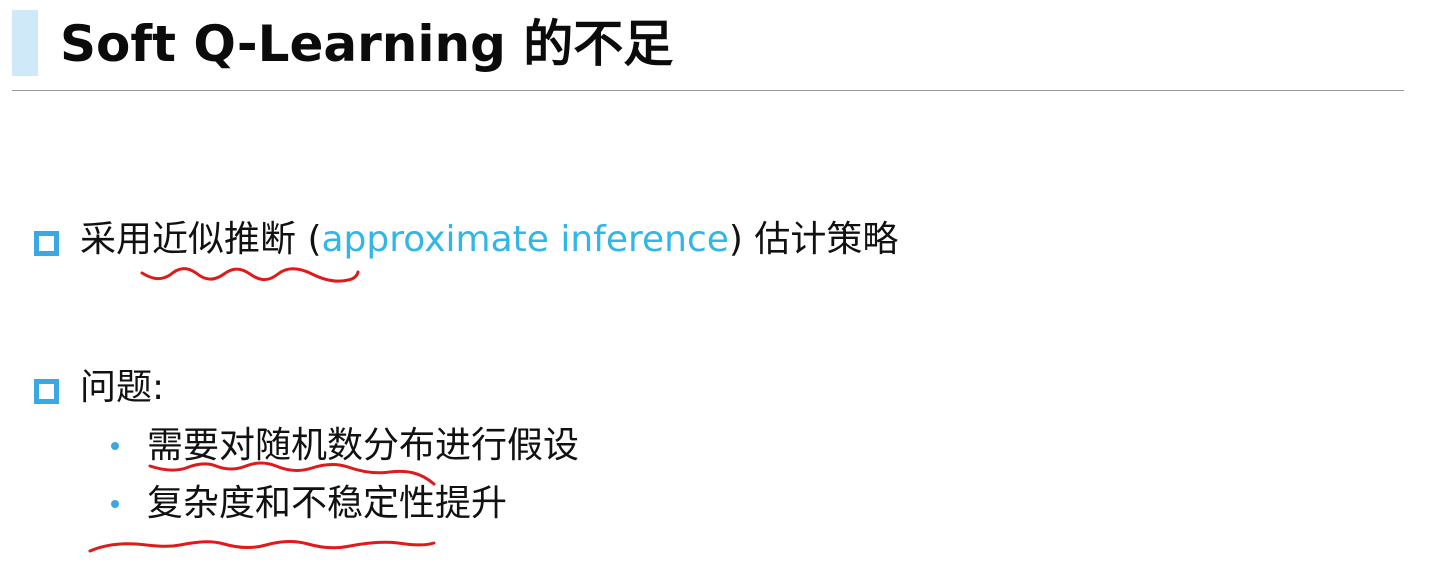 This screenshot has width=1444, height=562. I want to click on sub-item-random-distribution: 需要对随机数分布进行假设, so click(363, 445).